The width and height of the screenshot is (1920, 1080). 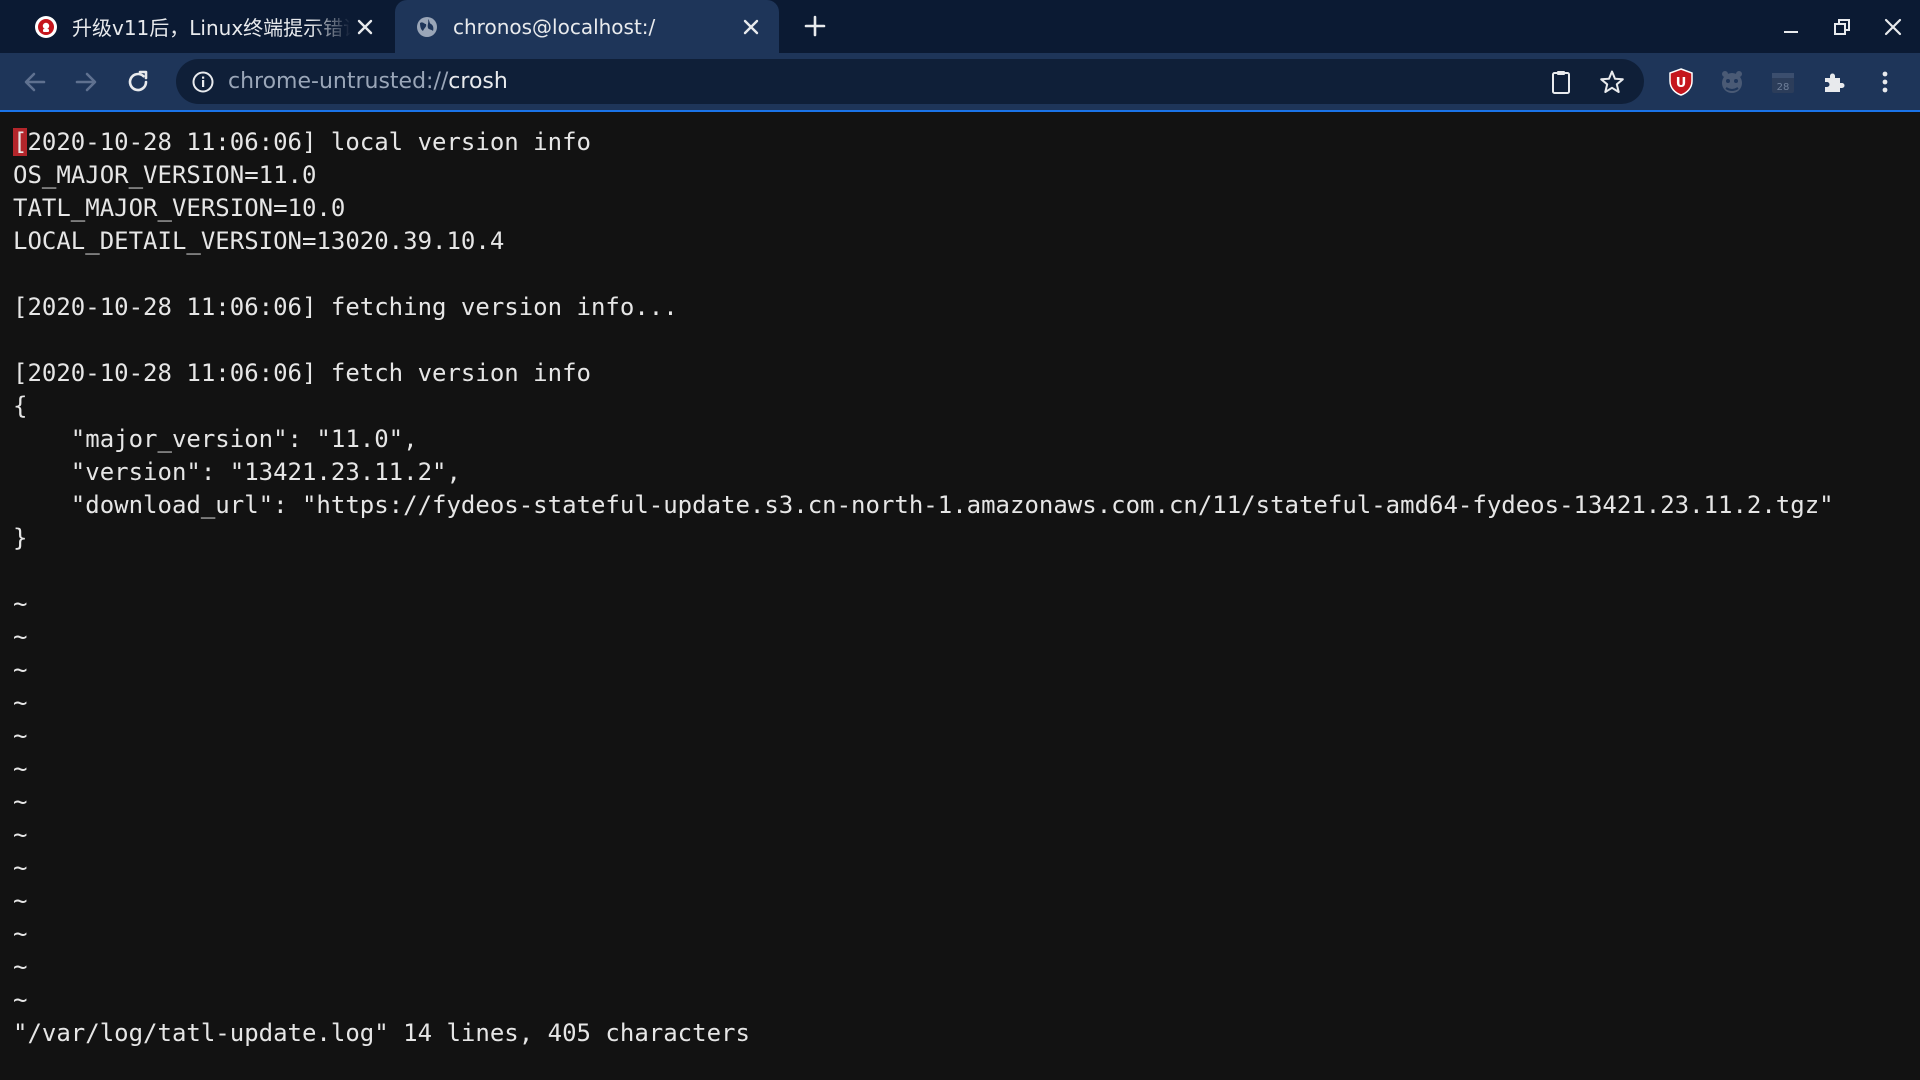 I want to click on fydeos-favicon-icon, so click(x=46, y=26).